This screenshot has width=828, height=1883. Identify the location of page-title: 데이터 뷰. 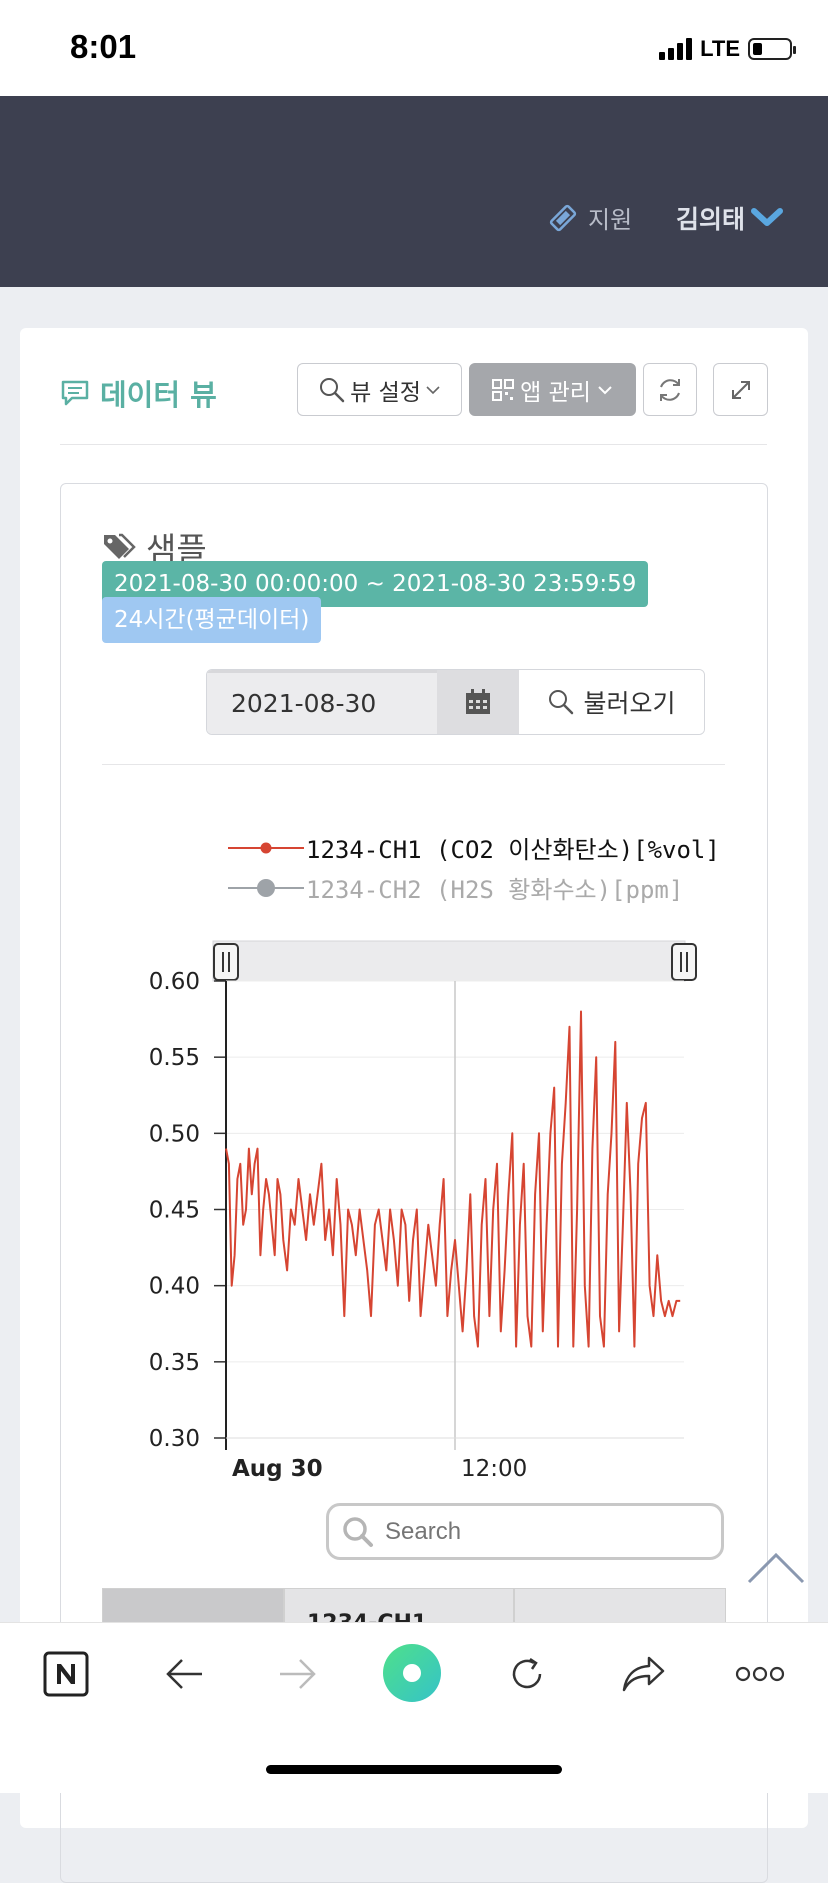
(138, 393).